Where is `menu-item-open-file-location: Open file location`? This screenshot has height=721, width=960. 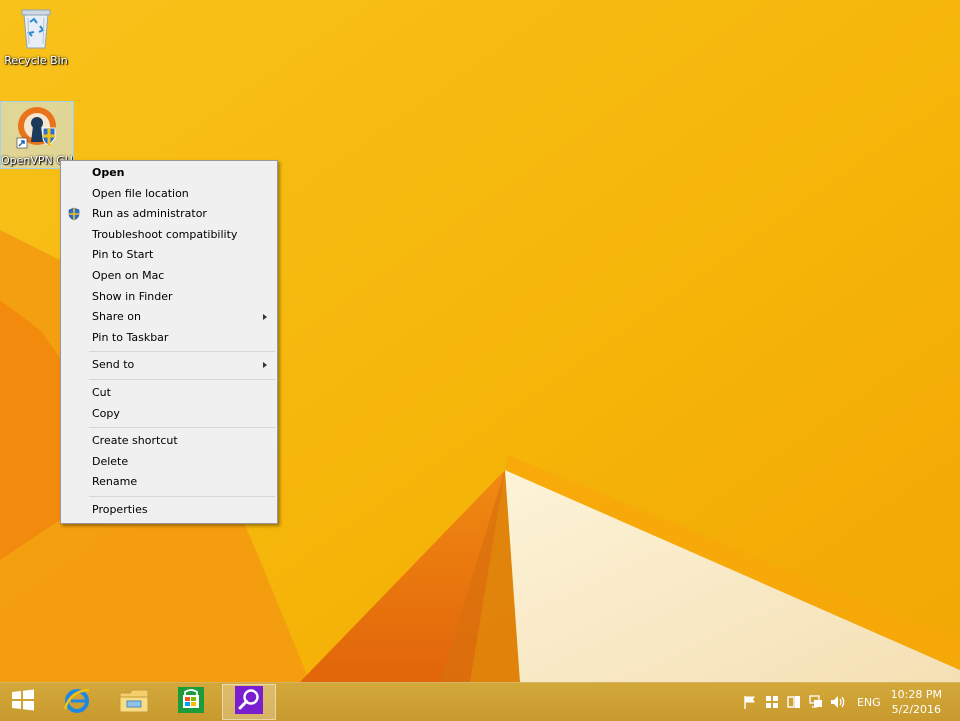
menu-item-open-file-location: Open file location is located at coordinates (169, 194).